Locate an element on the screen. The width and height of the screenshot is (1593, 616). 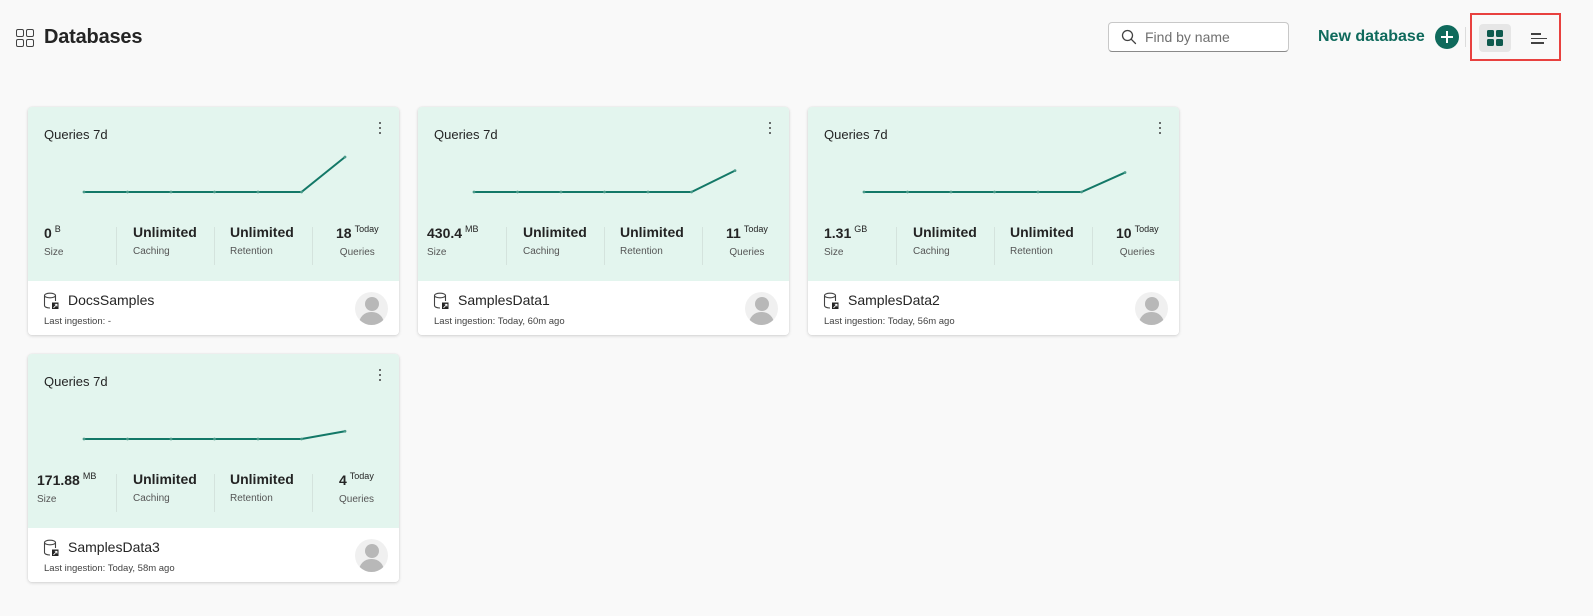
queries-label: Queries is located at coordinates (357, 499).